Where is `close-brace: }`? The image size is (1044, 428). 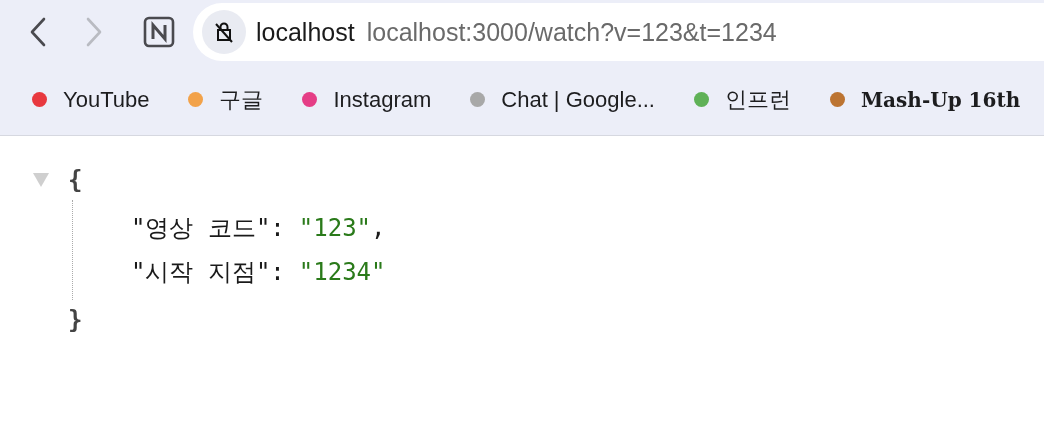 close-brace: } is located at coordinates (75, 320).